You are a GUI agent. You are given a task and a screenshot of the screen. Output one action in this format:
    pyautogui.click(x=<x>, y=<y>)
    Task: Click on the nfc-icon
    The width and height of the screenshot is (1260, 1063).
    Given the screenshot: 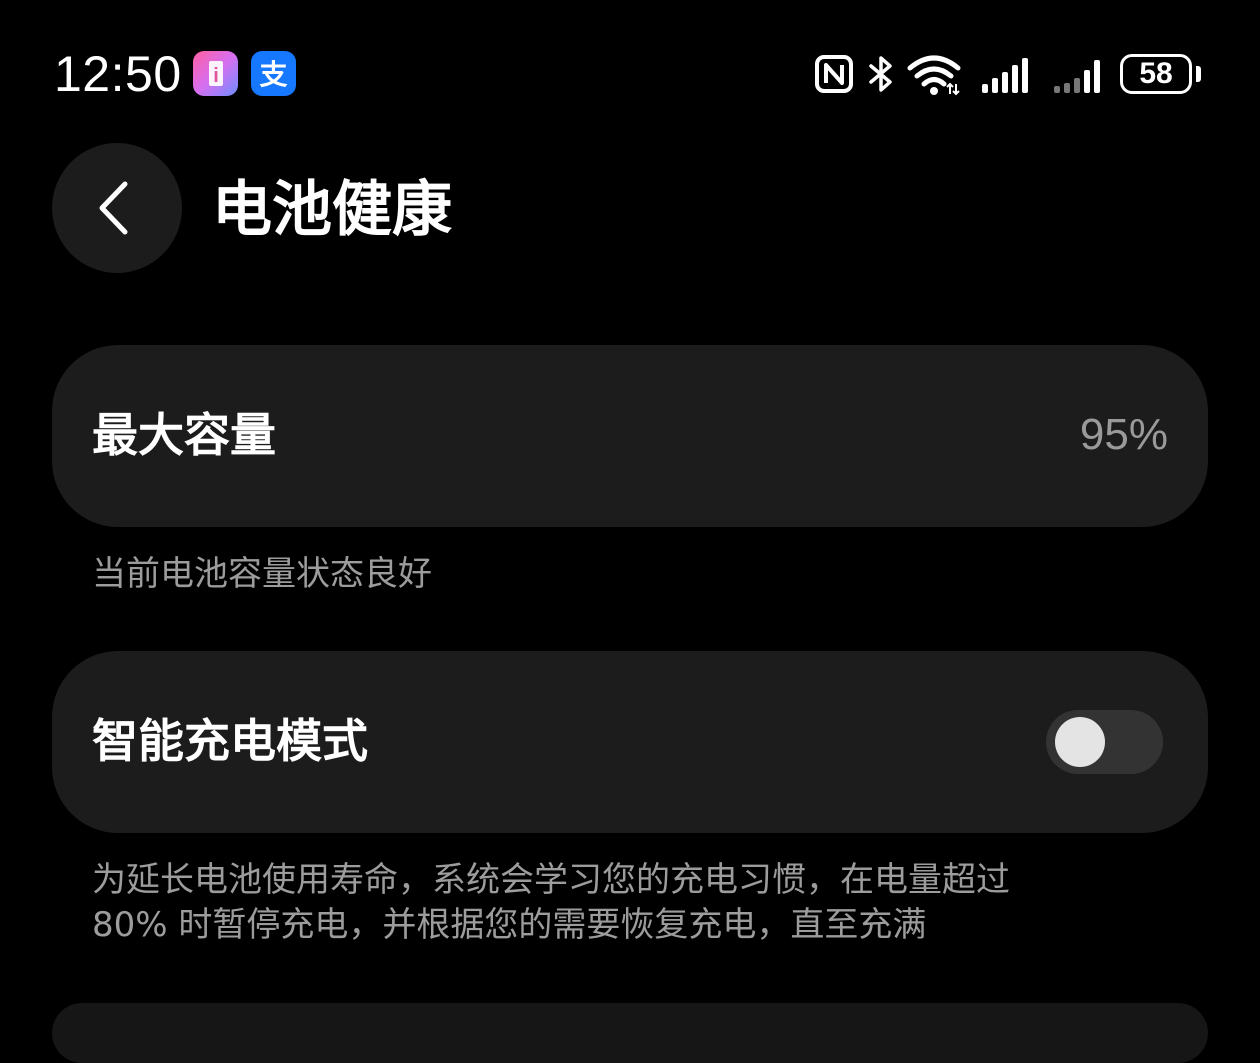 What is the action you would take?
    pyautogui.click(x=834, y=74)
    